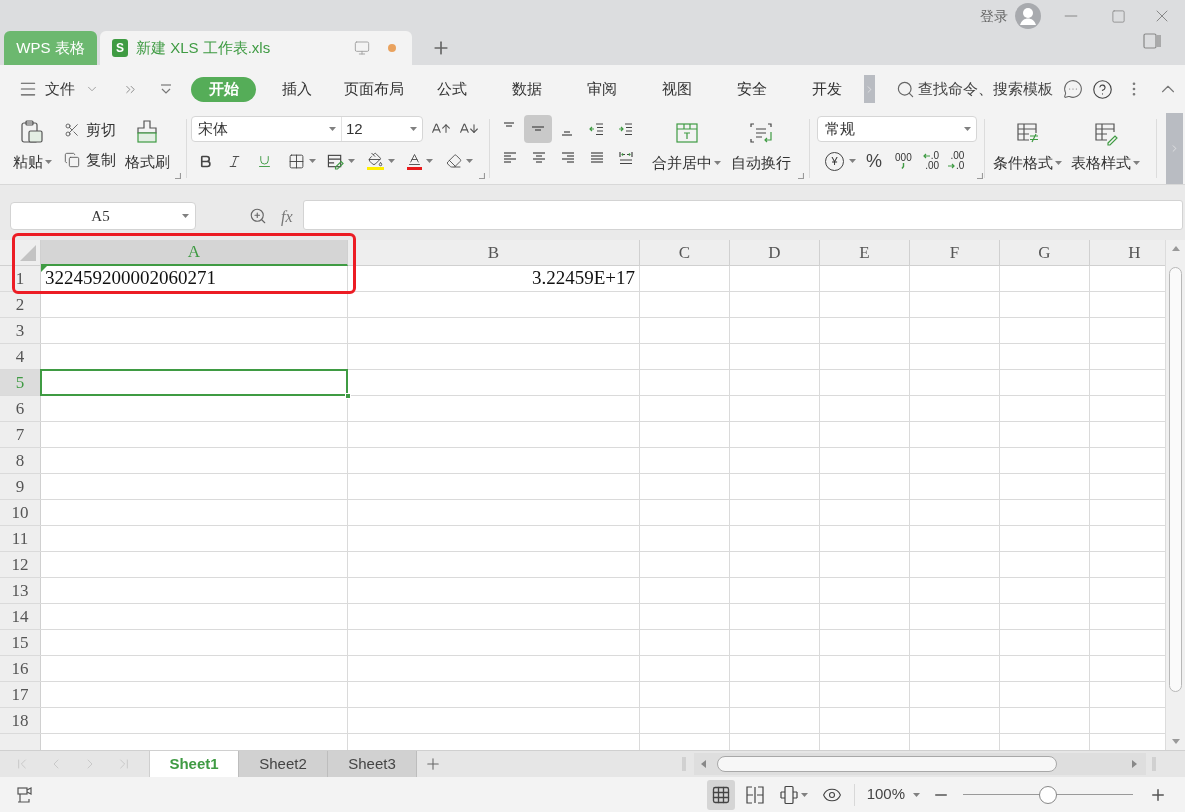 The image size is (1185, 812). Describe the element at coordinates (685, 253) in the screenshot. I see `column-header: C` at that location.